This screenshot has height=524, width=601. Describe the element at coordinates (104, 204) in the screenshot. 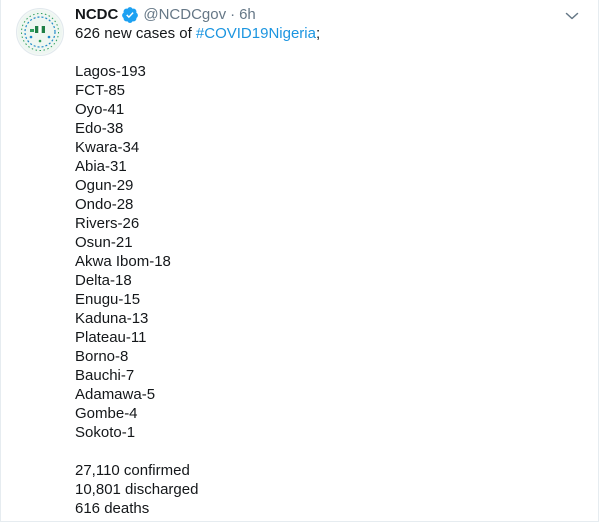

I see `state-count-line: Ondo-28` at that location.